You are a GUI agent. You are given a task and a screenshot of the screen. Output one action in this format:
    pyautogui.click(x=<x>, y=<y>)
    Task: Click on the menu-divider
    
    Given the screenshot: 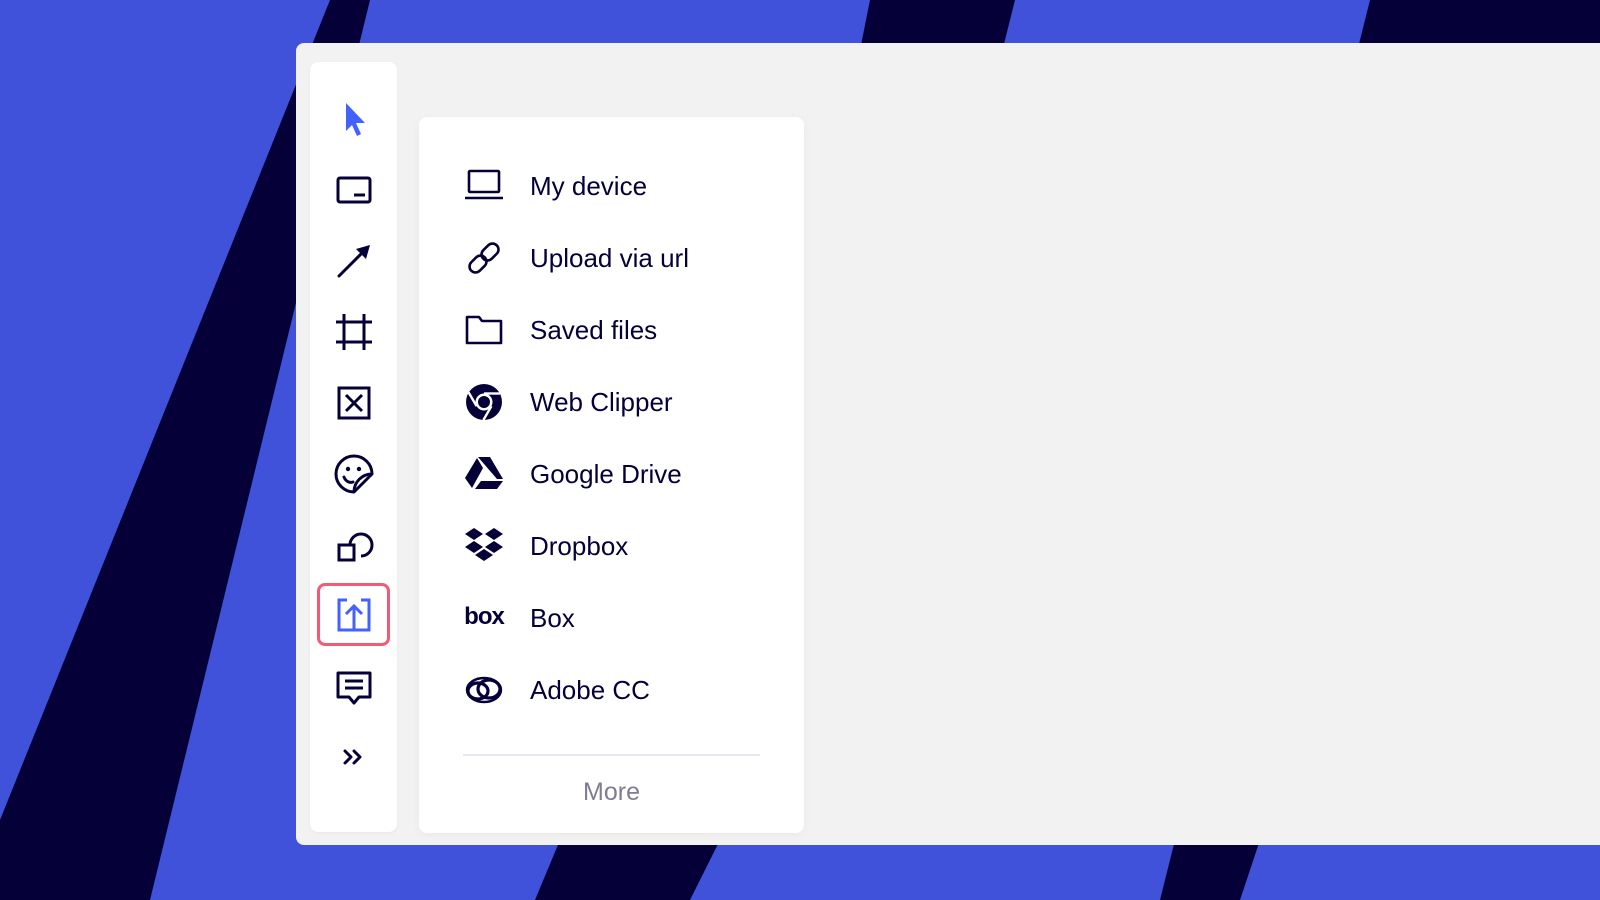 What is the action you would take?
    pyautogui.click(x=611, y=755)
    